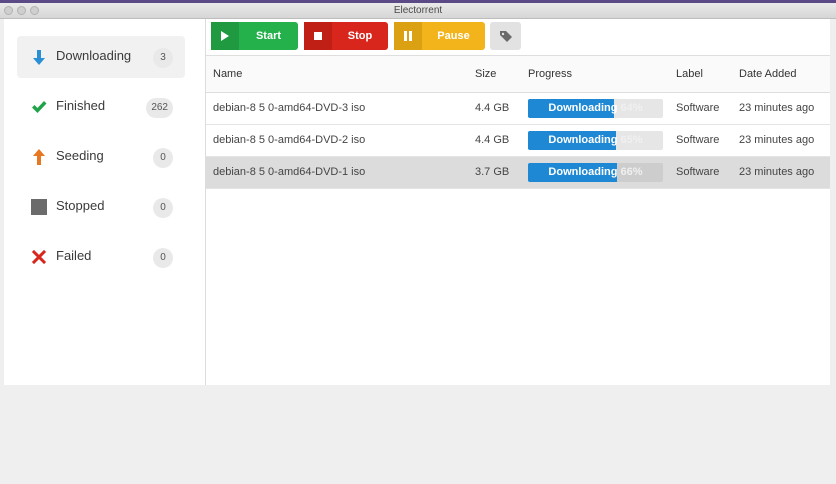 This screenshot has width=836, height=484. Describe the element at coordinates (80, 205) in the screenshot. I see `sidebar-item-label: Stopped` at that location.